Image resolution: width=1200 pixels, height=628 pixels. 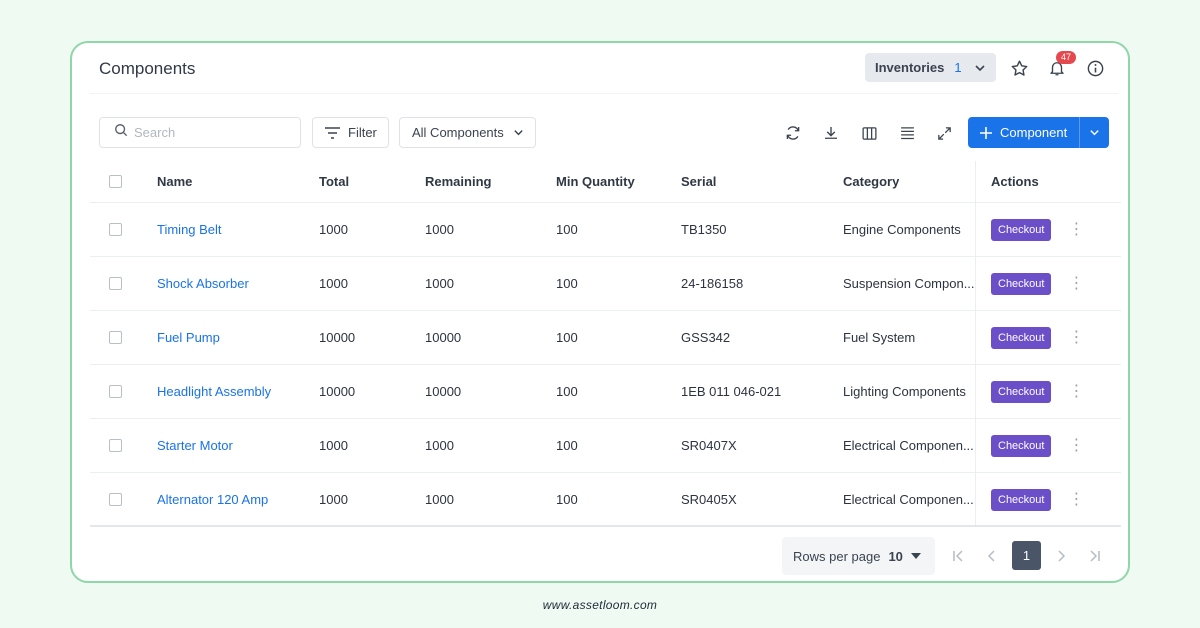 What do you see at coordinates (203, 283) in the screenshot?
I see `component-name-link: Shock Absorber` at bounding box center [203, 283].